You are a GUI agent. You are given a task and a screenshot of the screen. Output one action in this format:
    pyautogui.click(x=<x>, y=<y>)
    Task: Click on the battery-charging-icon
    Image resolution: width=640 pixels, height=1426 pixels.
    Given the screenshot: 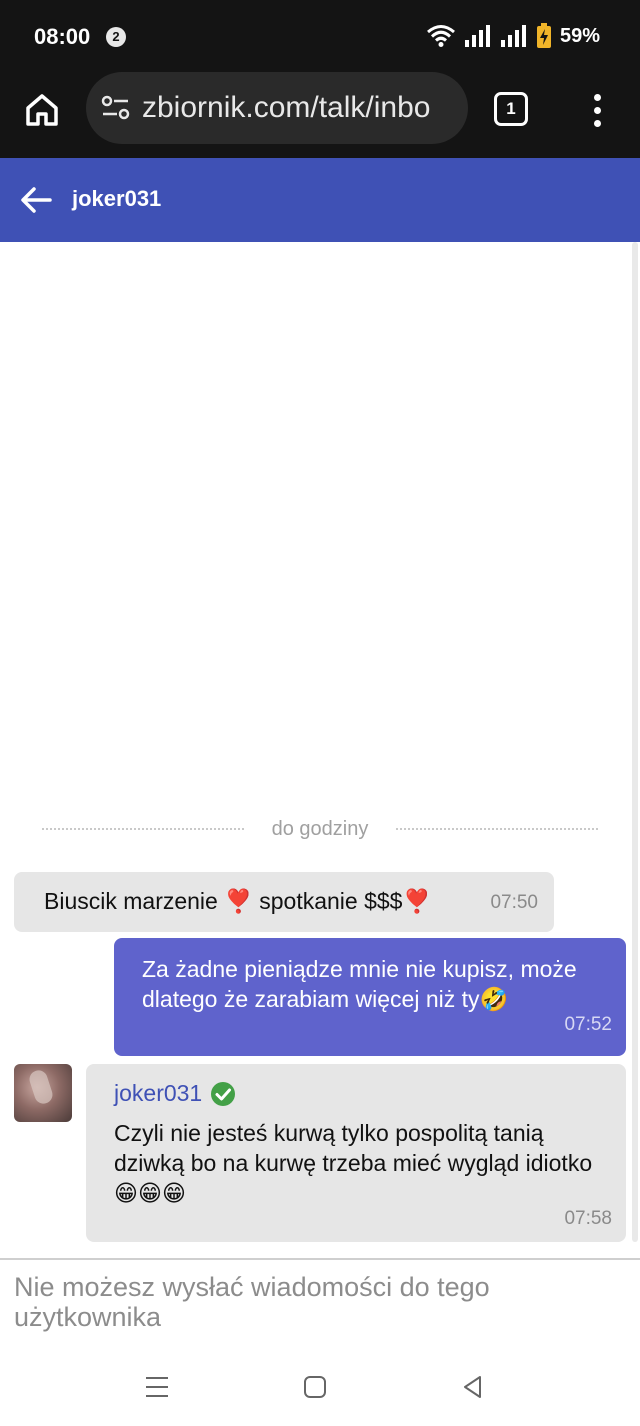 What is the action you would take?
    pyautogui.click(x=543, y=35)
    